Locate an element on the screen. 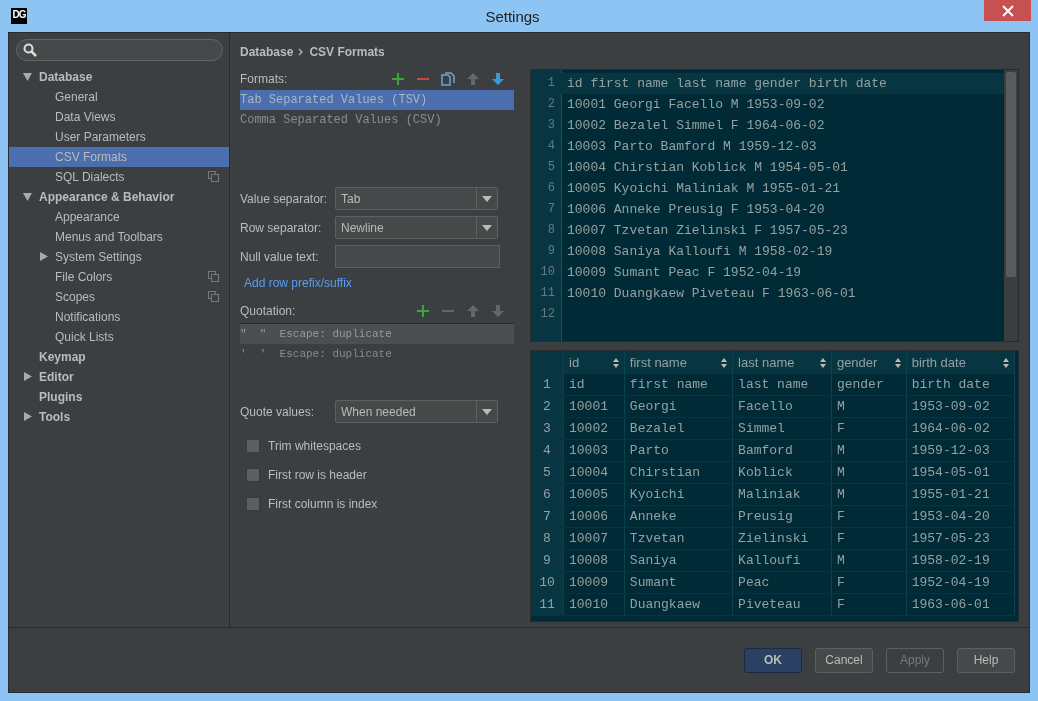 The height and width of the screenshot is (701, 1038). line-number: 4 is located at coordinates (551, 146).